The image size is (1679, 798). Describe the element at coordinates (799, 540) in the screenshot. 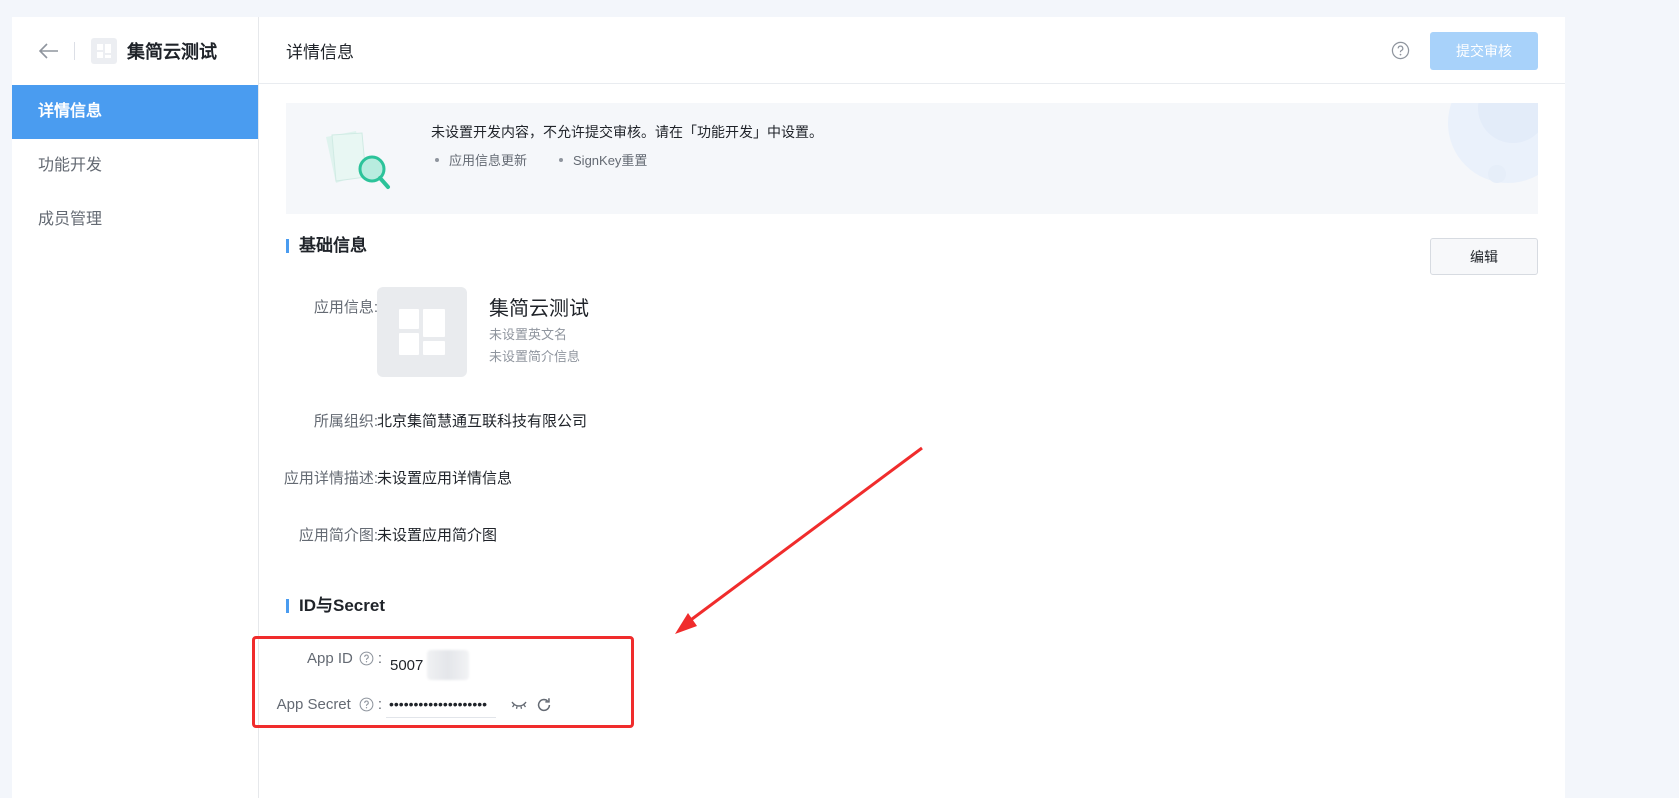

I see `annotation-arrow` at that location.